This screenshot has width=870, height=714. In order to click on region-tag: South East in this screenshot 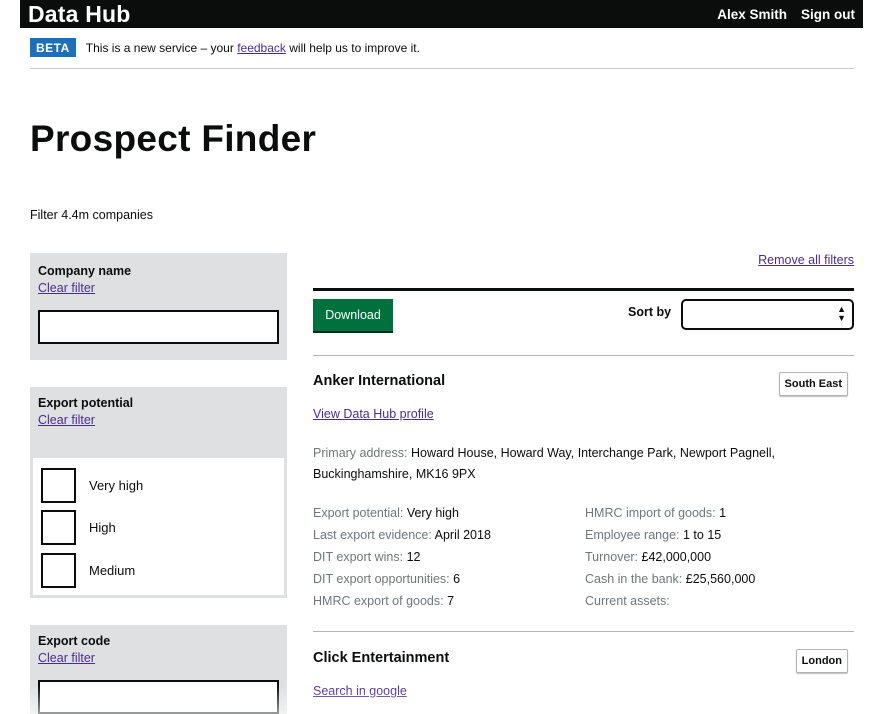, I will do `click(813, 384)`.